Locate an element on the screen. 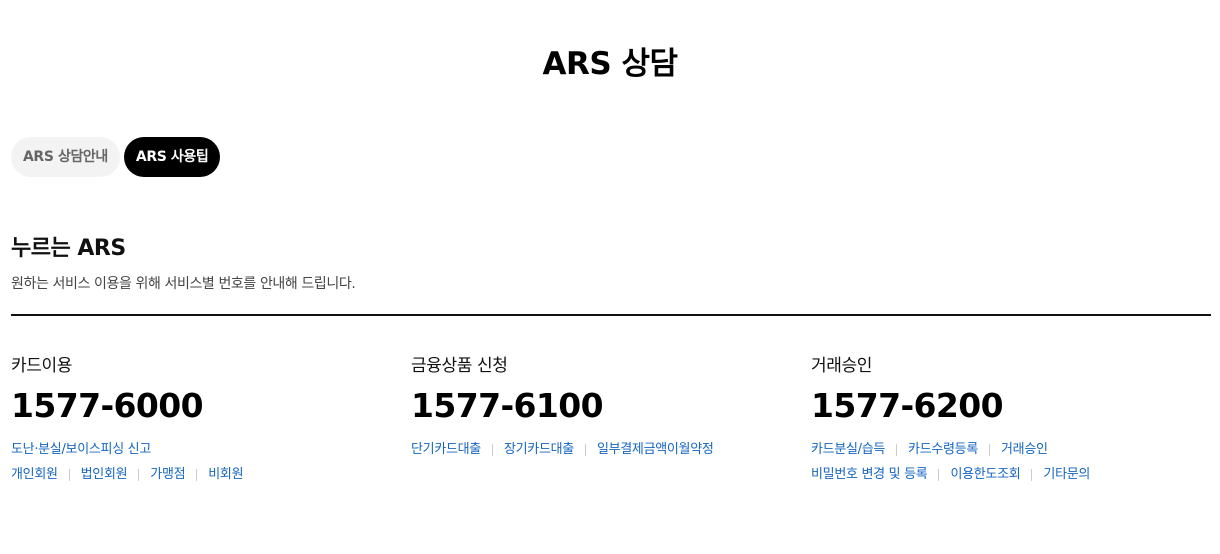 The height and width of the screenshot is (554, 1220). tab-bar: ARS 상담안내 ARS 사용팁 is located at coordinates (116, 157).